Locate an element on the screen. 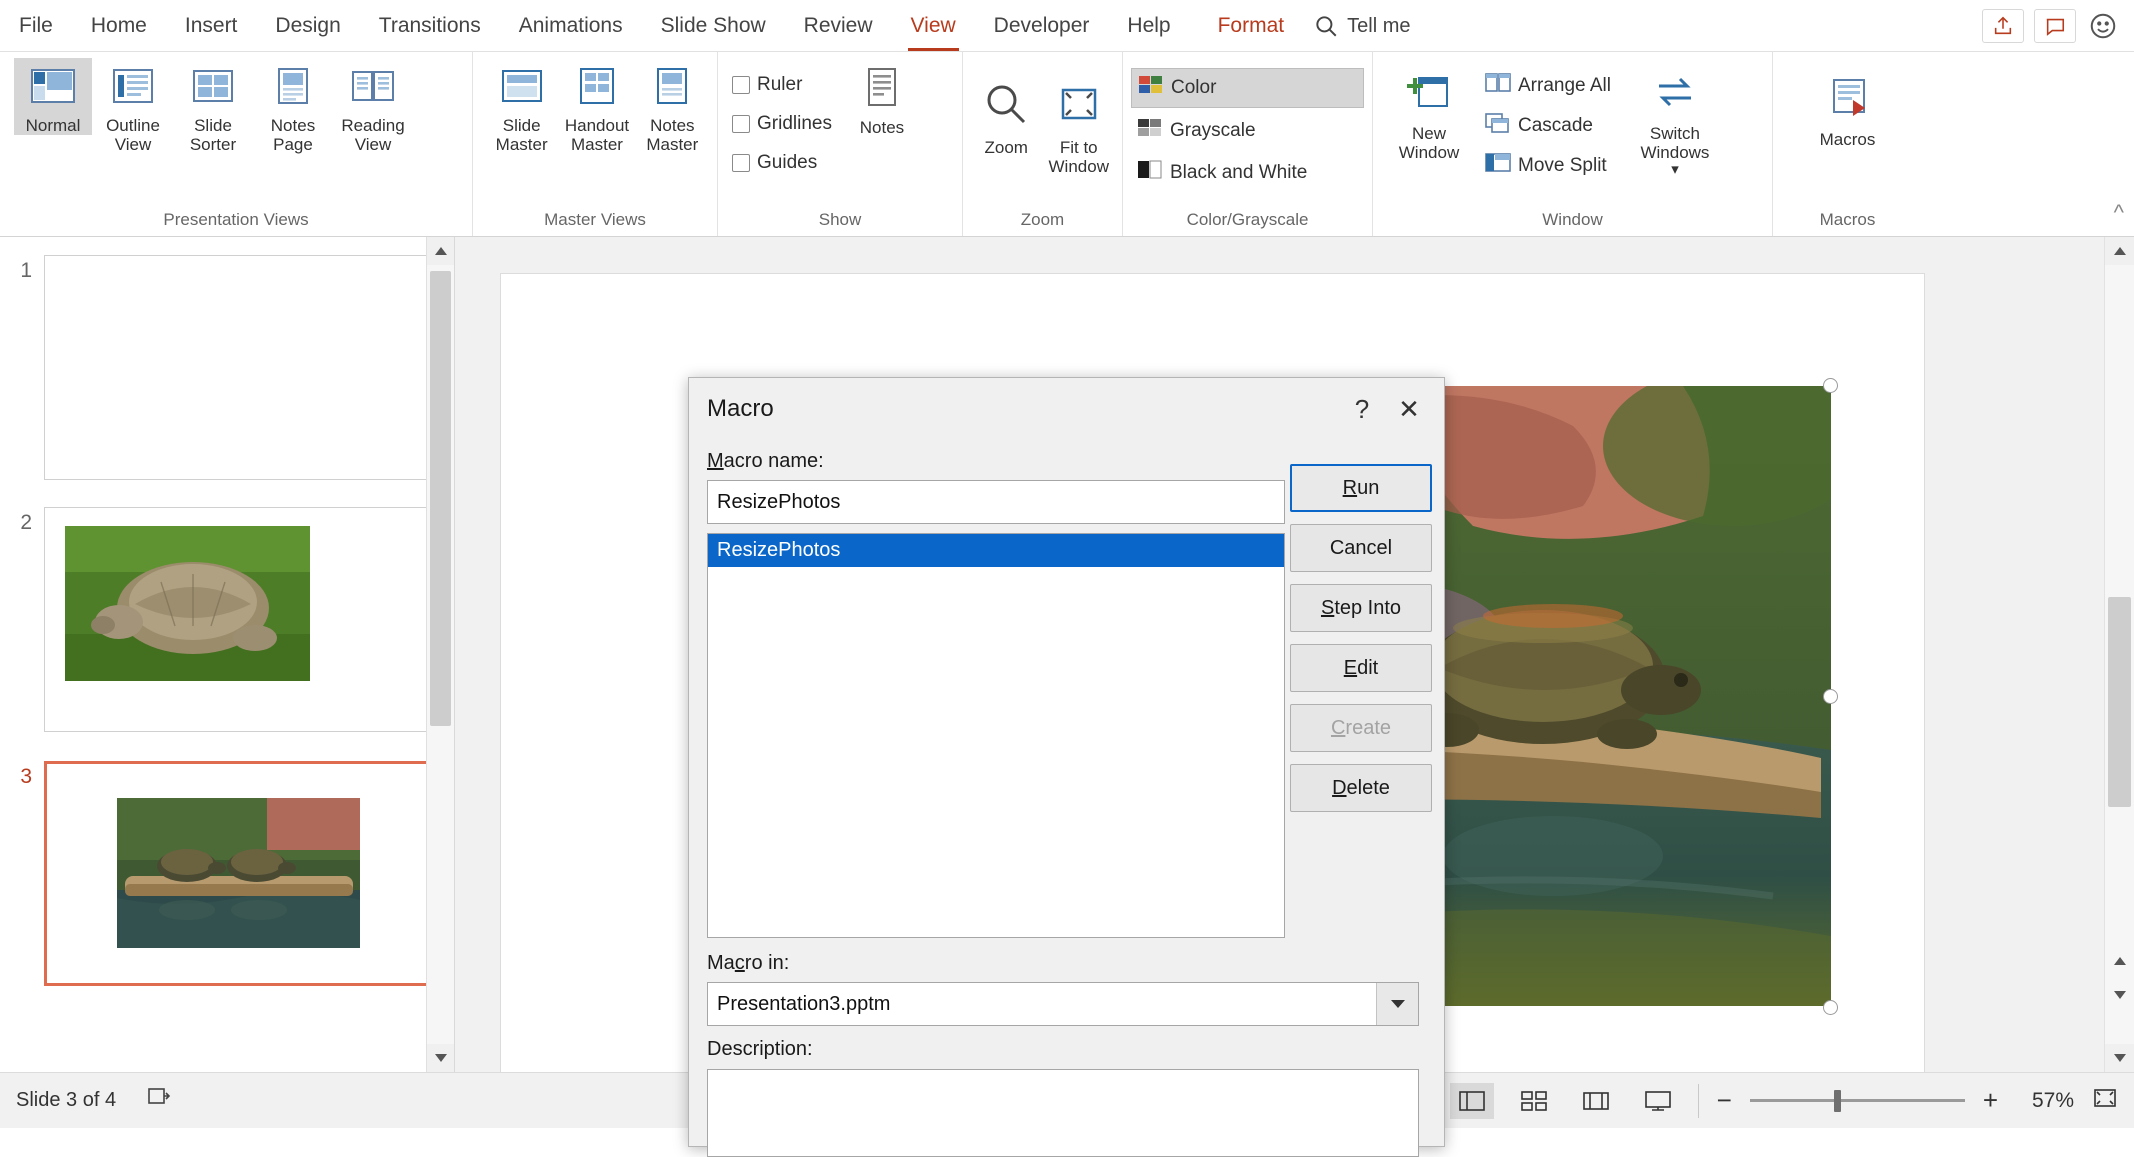 The image size is (2134, 1157). cancel-button: Cancel is located at coordinates (1361, 548).